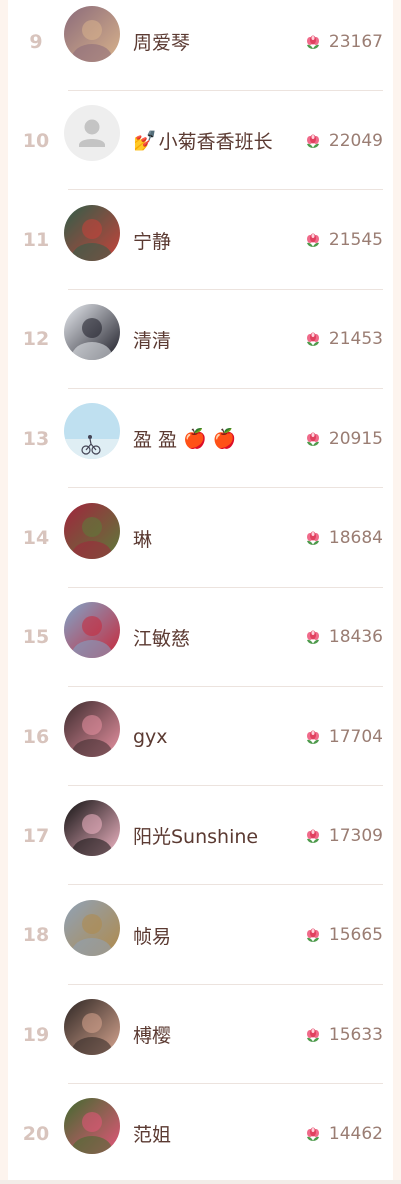 Image resolution: width=401 pixels, height=1184 pixels. I want to click on user-name: 盈 盈 🍎 🍎, so click(184, 438).